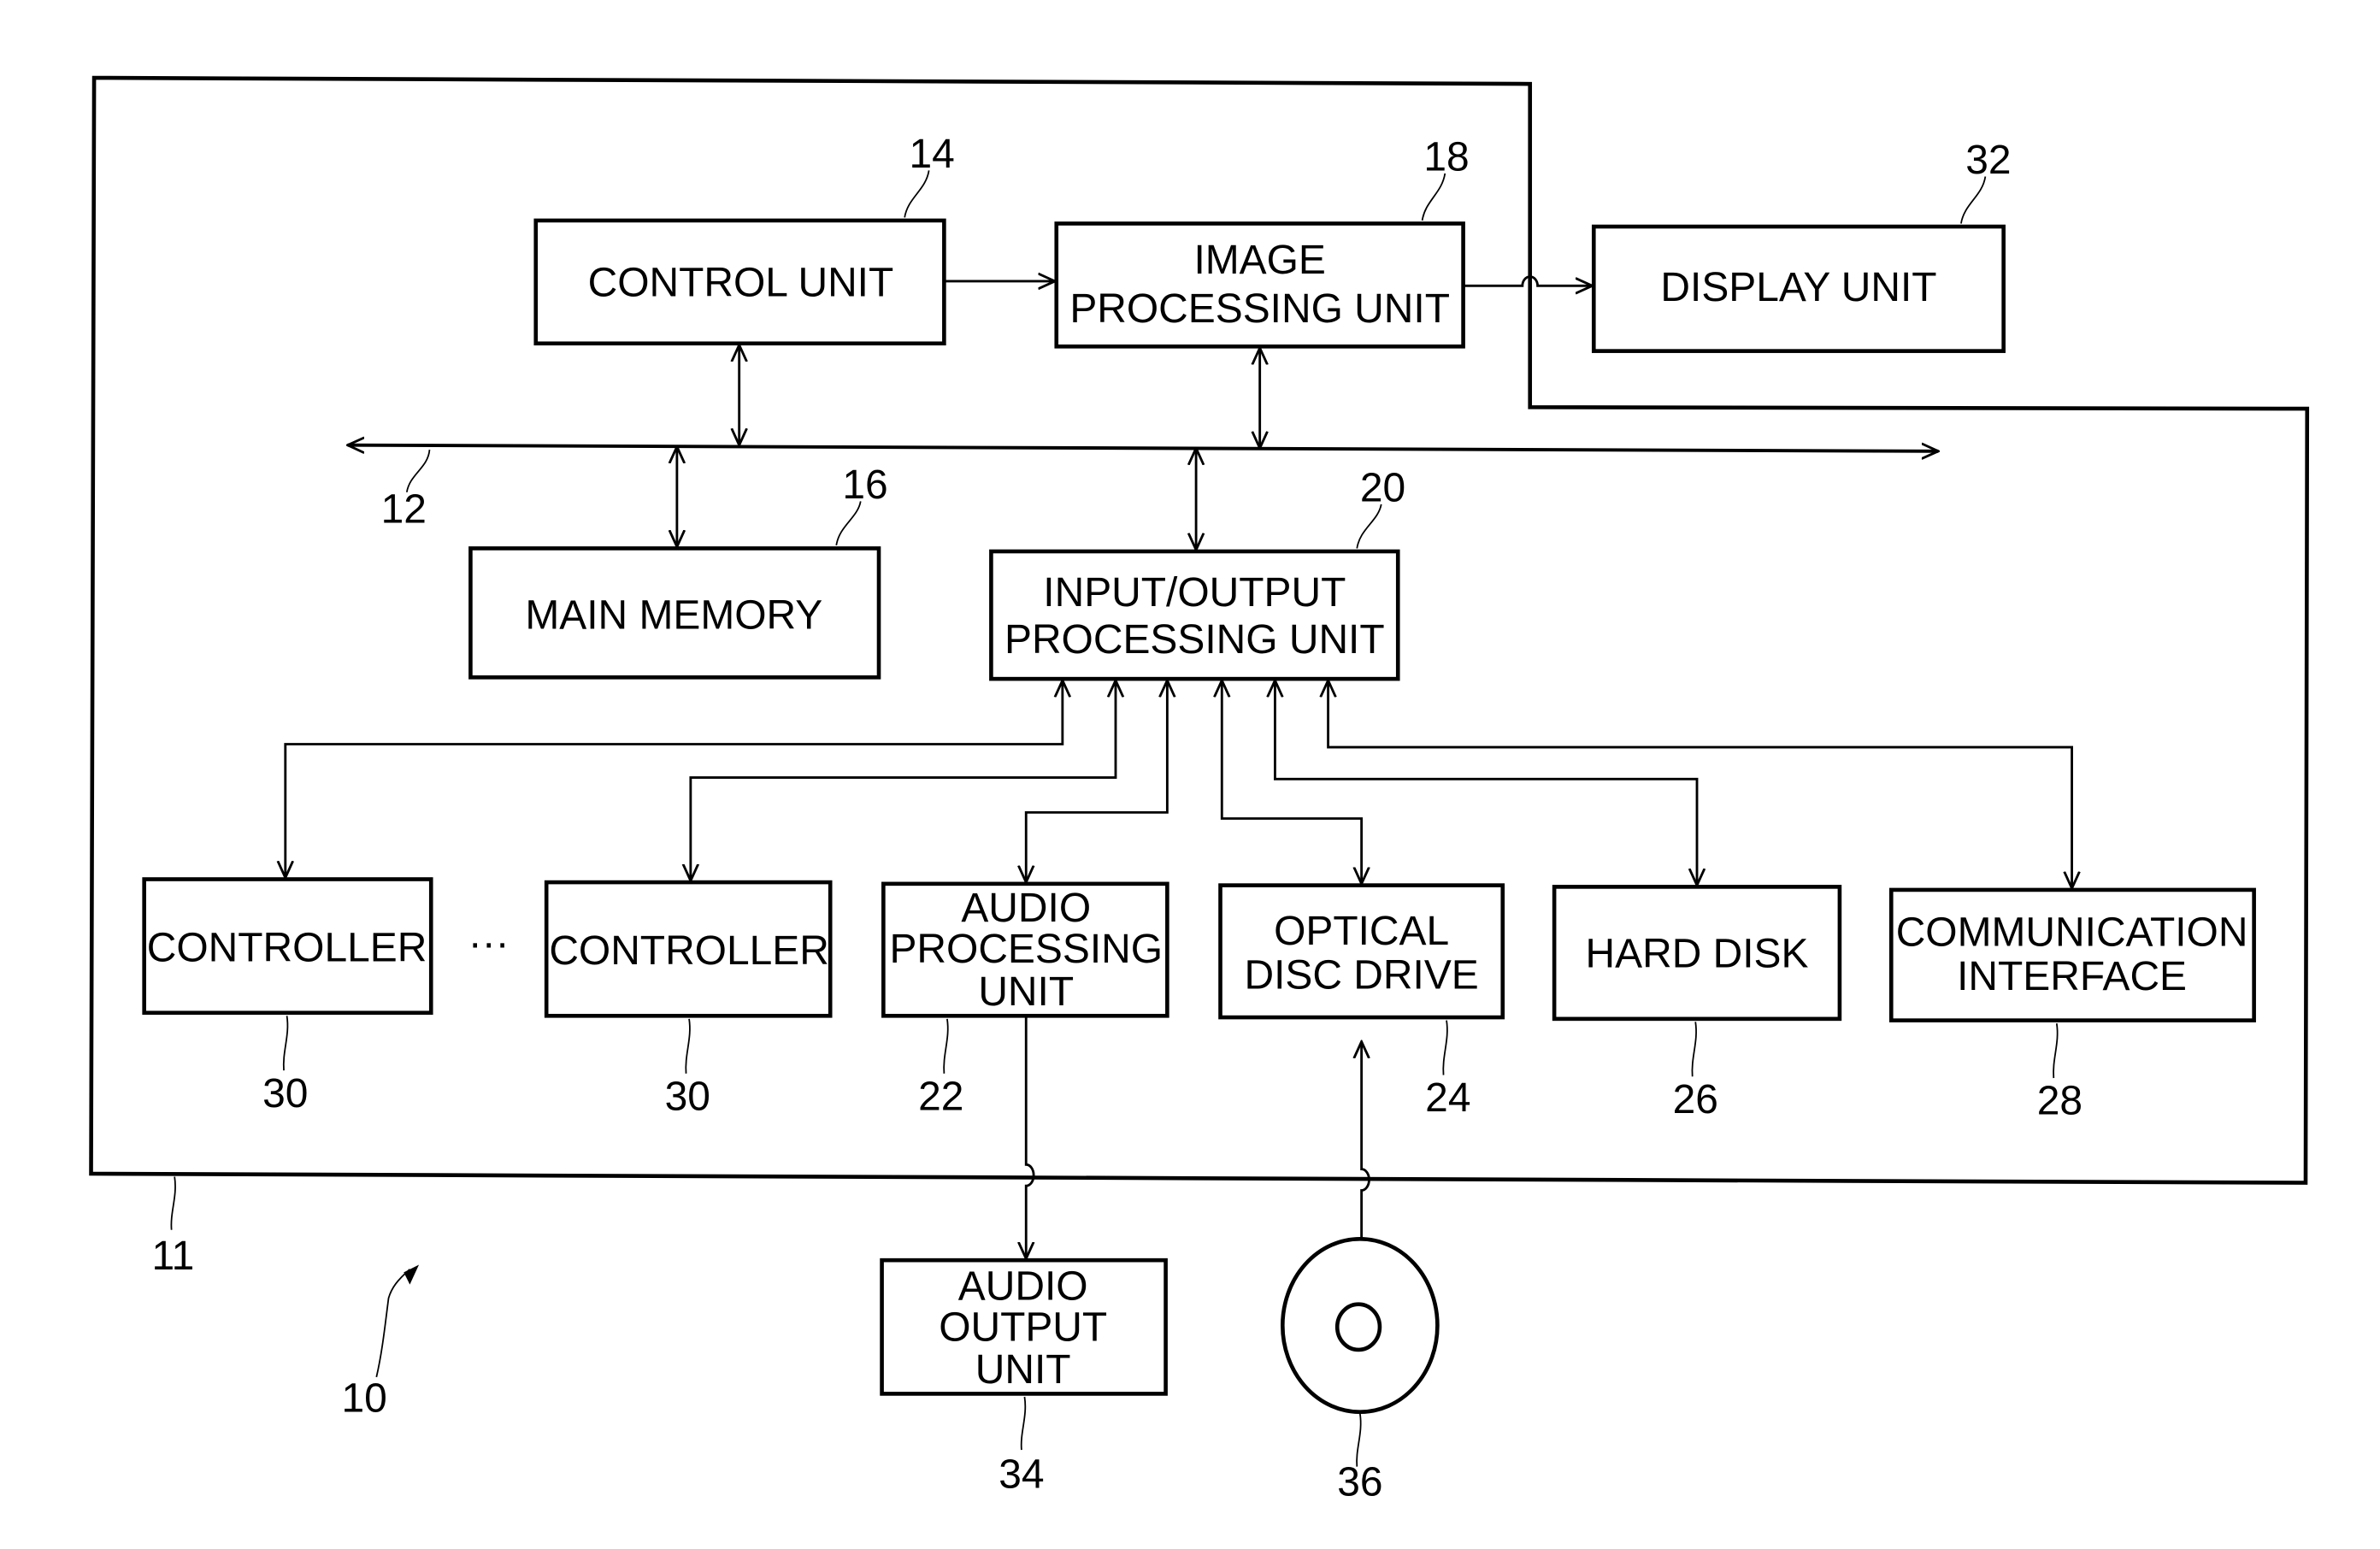 The width and height of the screenshot is (2380, 1549). What do you see at coordinates (285, 1093) in the screenshot?
I see `ref-controller-1: 30` at bounding box center [285, 1093].